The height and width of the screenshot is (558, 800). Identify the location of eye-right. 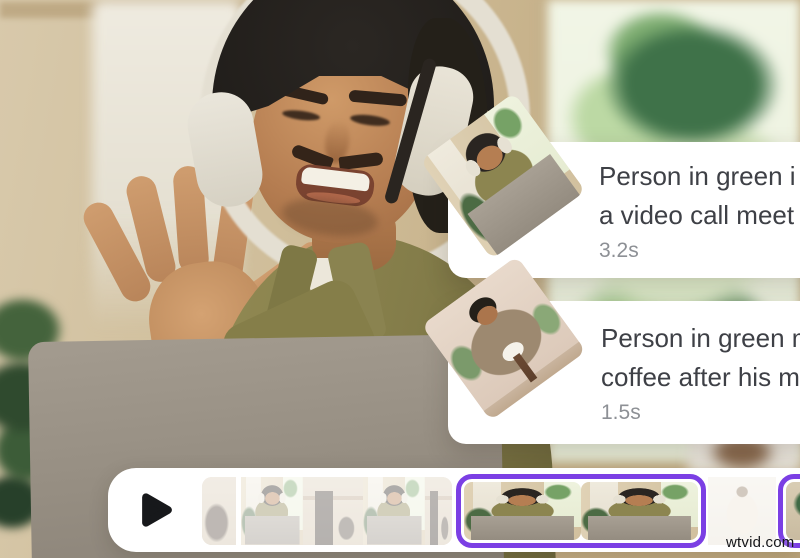
(370, 120).